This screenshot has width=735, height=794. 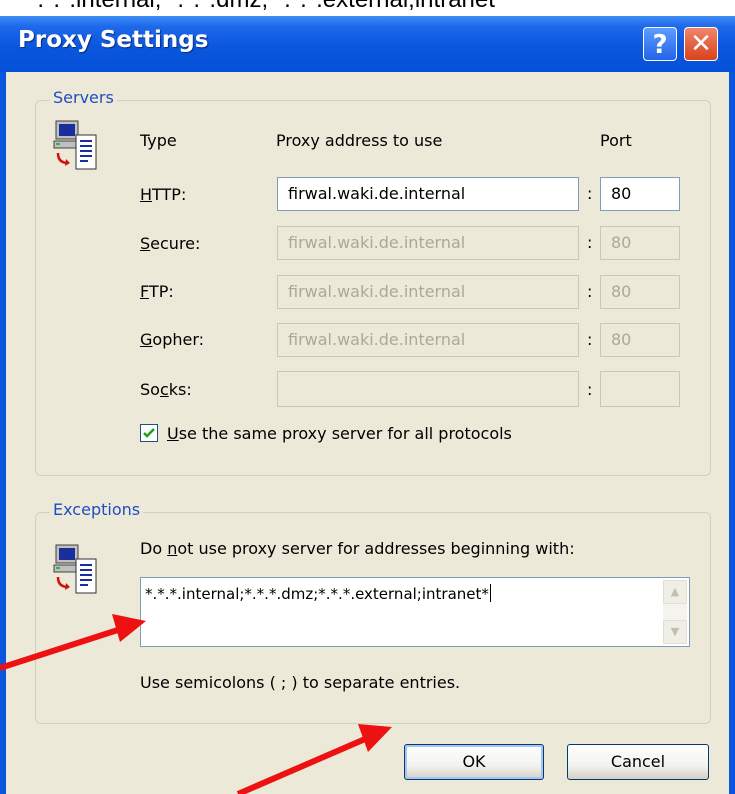 What do you see at coordinates (590, 291) in the screenshot?
I see `ftp-colon: :` at bounding box center [590, 291].